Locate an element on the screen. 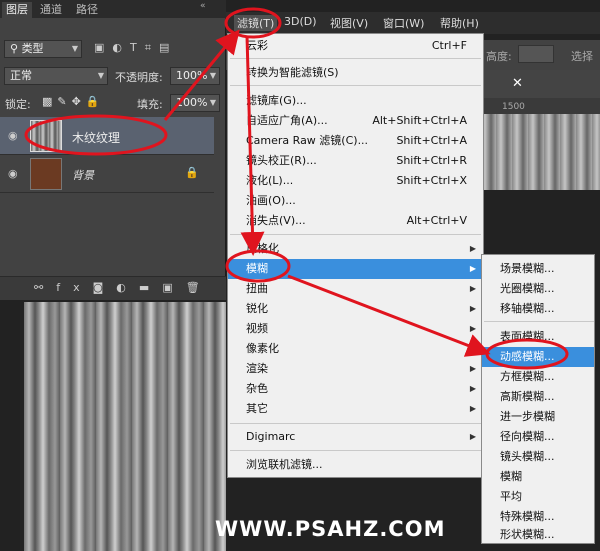 The width and height of the screenshot is (600, 551). tab-paths: 路径 is located at coordinates (87, 10).